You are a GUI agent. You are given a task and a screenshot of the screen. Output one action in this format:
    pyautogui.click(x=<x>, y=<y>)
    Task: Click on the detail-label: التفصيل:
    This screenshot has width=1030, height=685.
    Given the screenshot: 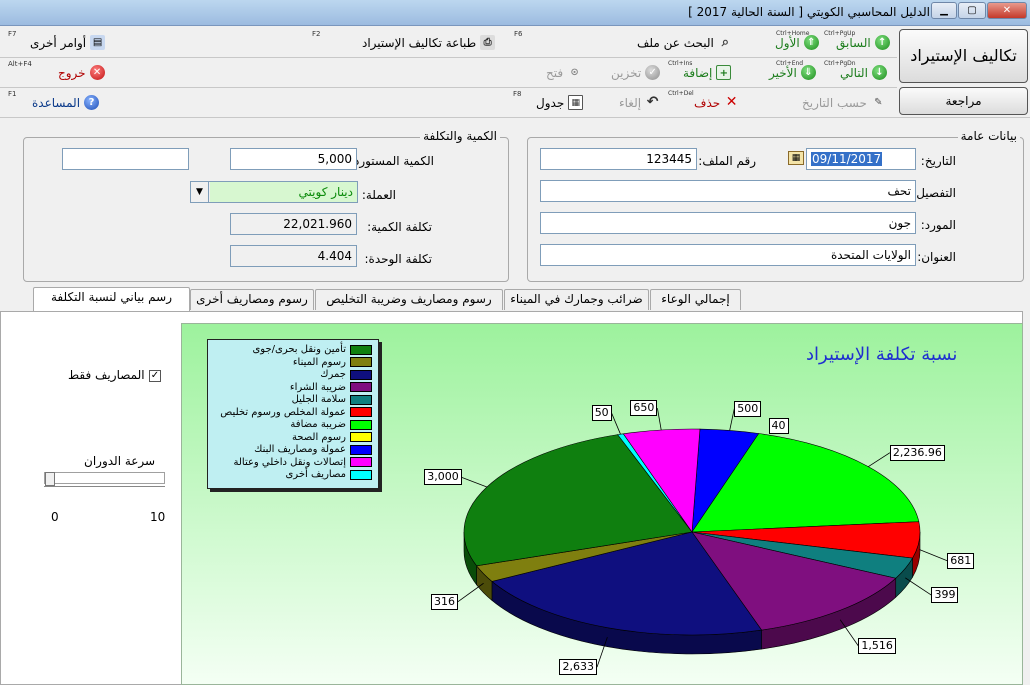 What is the action you would take?
    pyautogui.click(x=934, y=193)
    